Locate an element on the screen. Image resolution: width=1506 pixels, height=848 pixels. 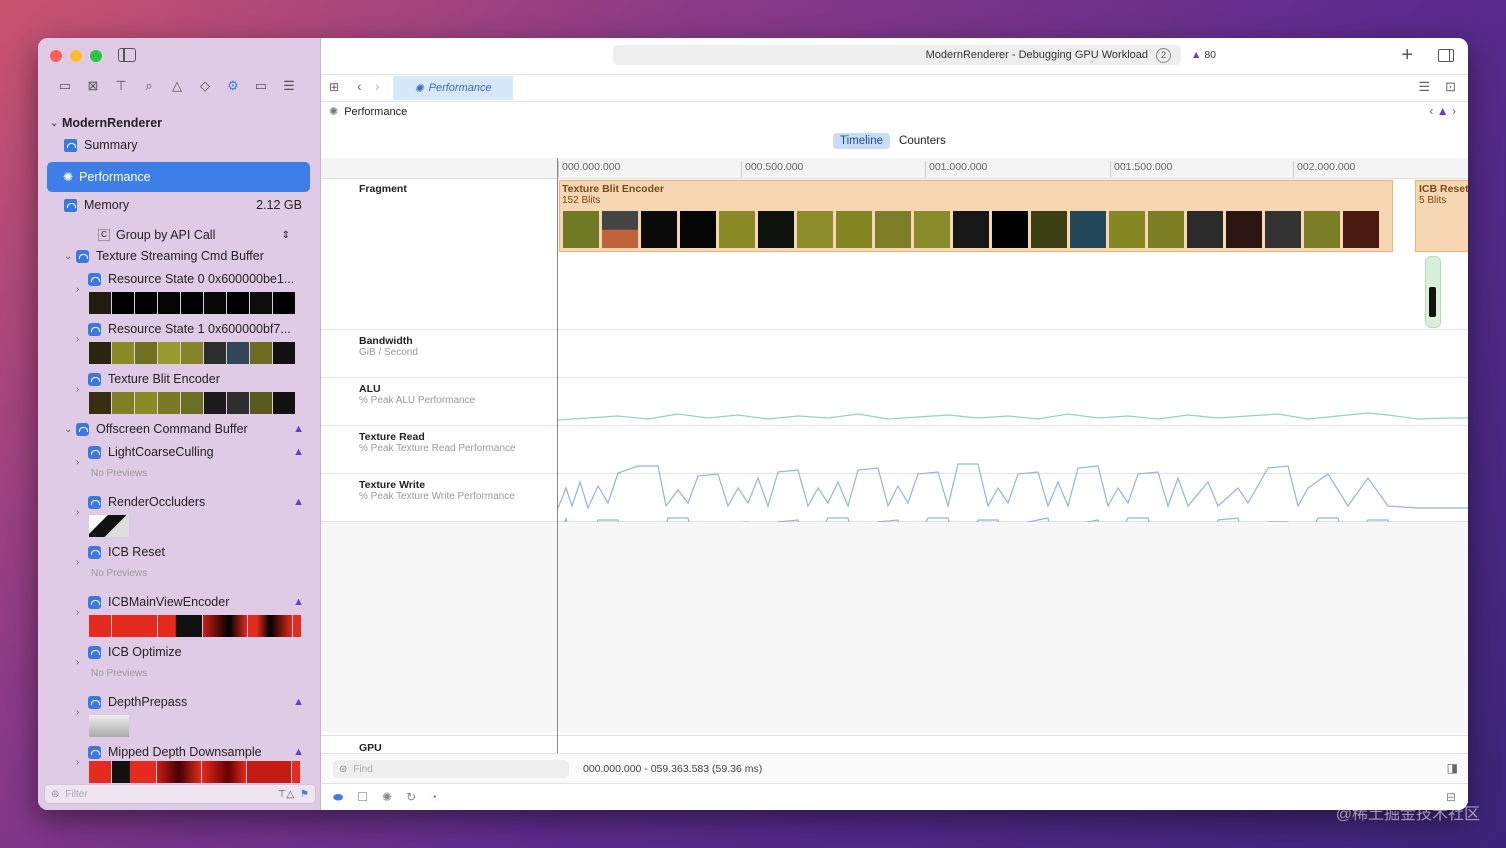
sidebar-item-summary: Summary is located at coordinates (192, 145).